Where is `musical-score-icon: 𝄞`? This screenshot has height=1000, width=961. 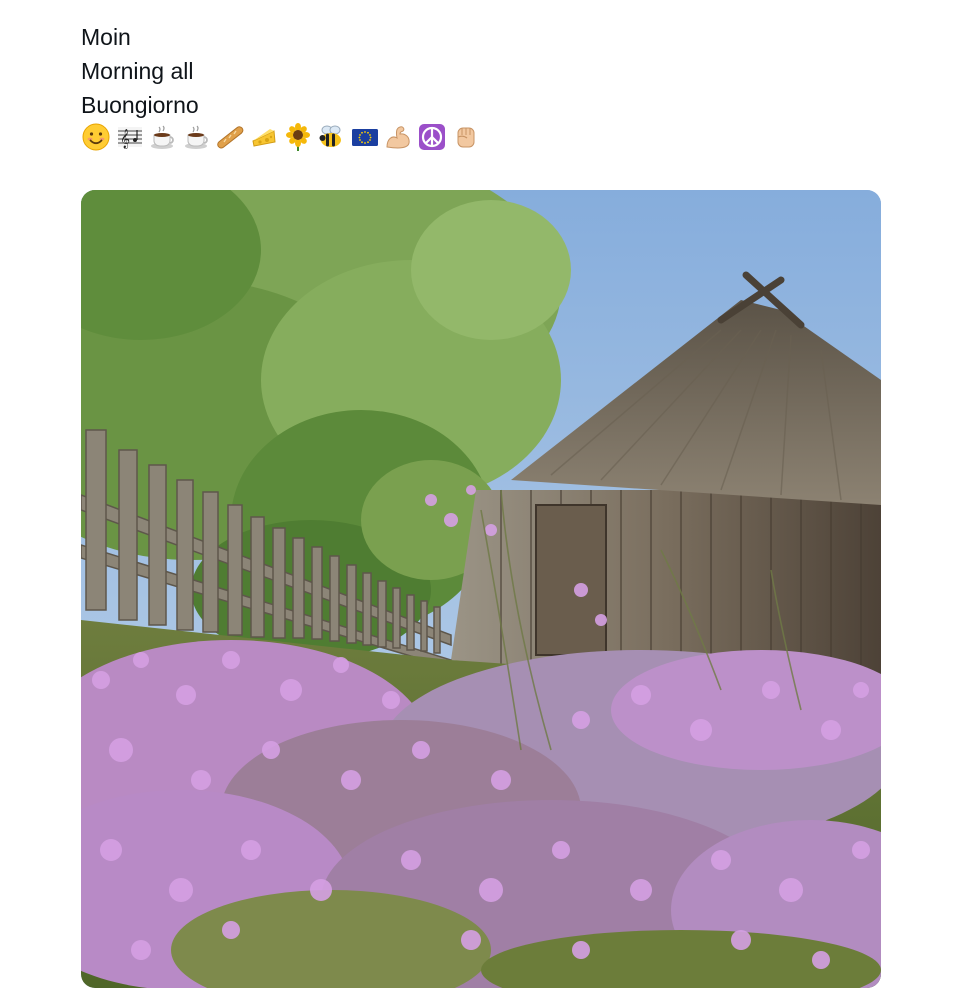 musical-score-icon: 𝄞 is located at coordinates (130, 137).